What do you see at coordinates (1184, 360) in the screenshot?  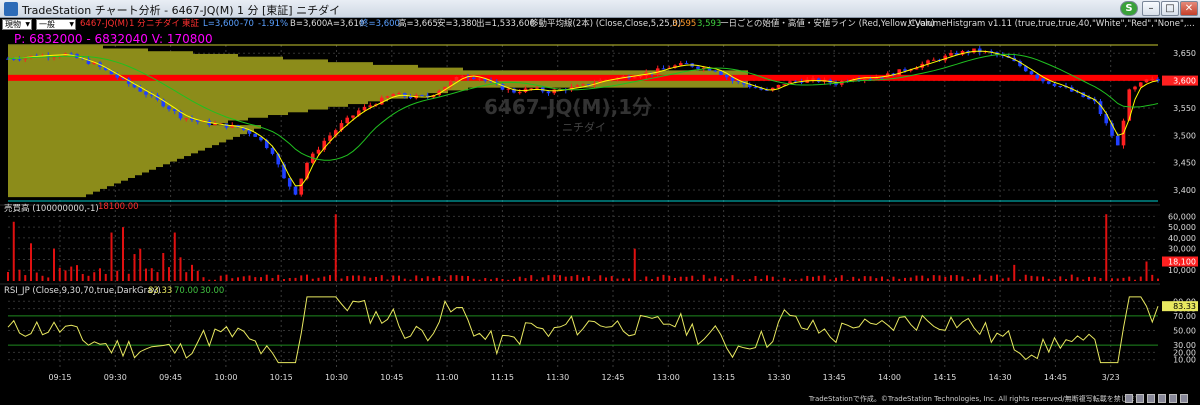 I see `rsi-tick-label: 10.00` at bounding box center [1184, 360].